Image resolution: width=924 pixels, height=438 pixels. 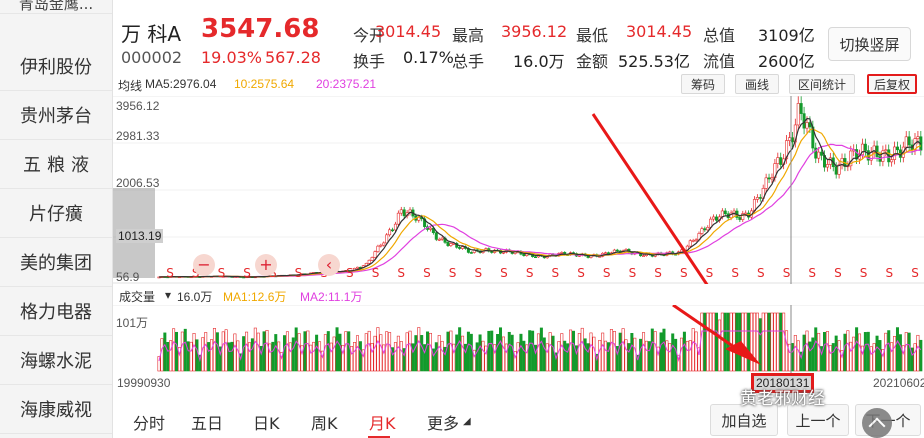 I want to click on low-label: 最低, so click(x=592, y=35).